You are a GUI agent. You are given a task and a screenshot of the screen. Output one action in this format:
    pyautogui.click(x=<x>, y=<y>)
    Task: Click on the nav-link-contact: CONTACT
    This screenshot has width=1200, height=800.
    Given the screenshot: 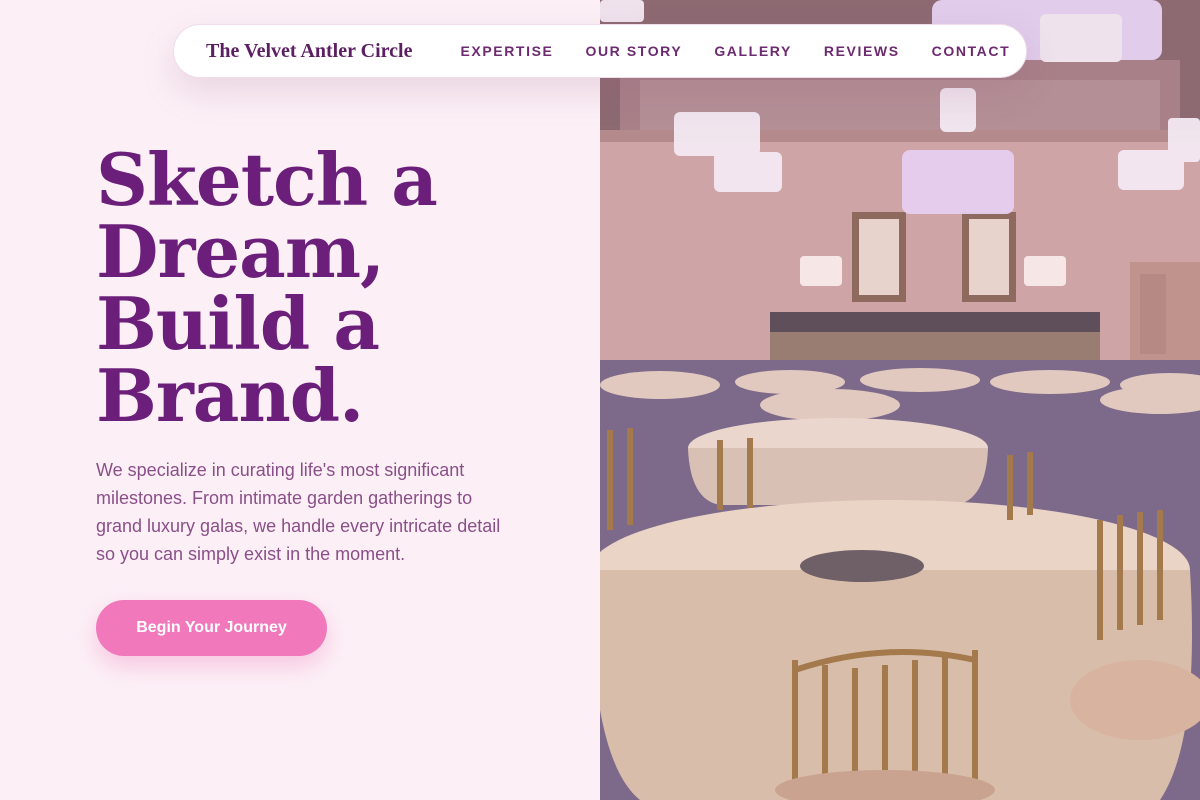 What is the action you would take?
    pyautogui.click(x=971, y=51)
    